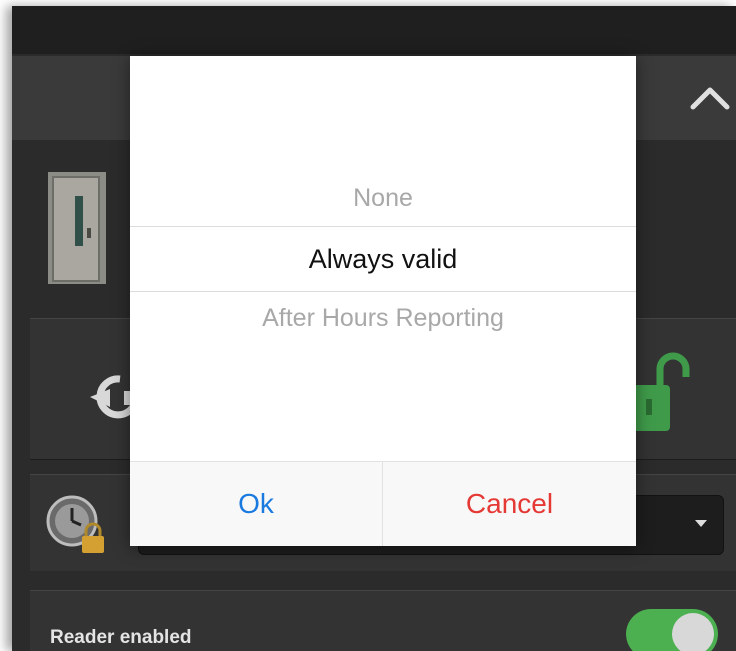 Image resolution: width=736 pixels, height=651 pixels. I want to click on unlock-icon, so click(659, 390).